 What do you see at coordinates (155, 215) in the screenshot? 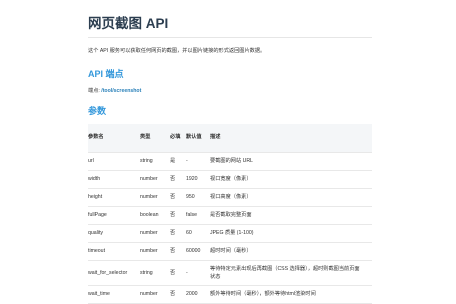
I see `param-type: boolean` at bounding box center [155, 215].